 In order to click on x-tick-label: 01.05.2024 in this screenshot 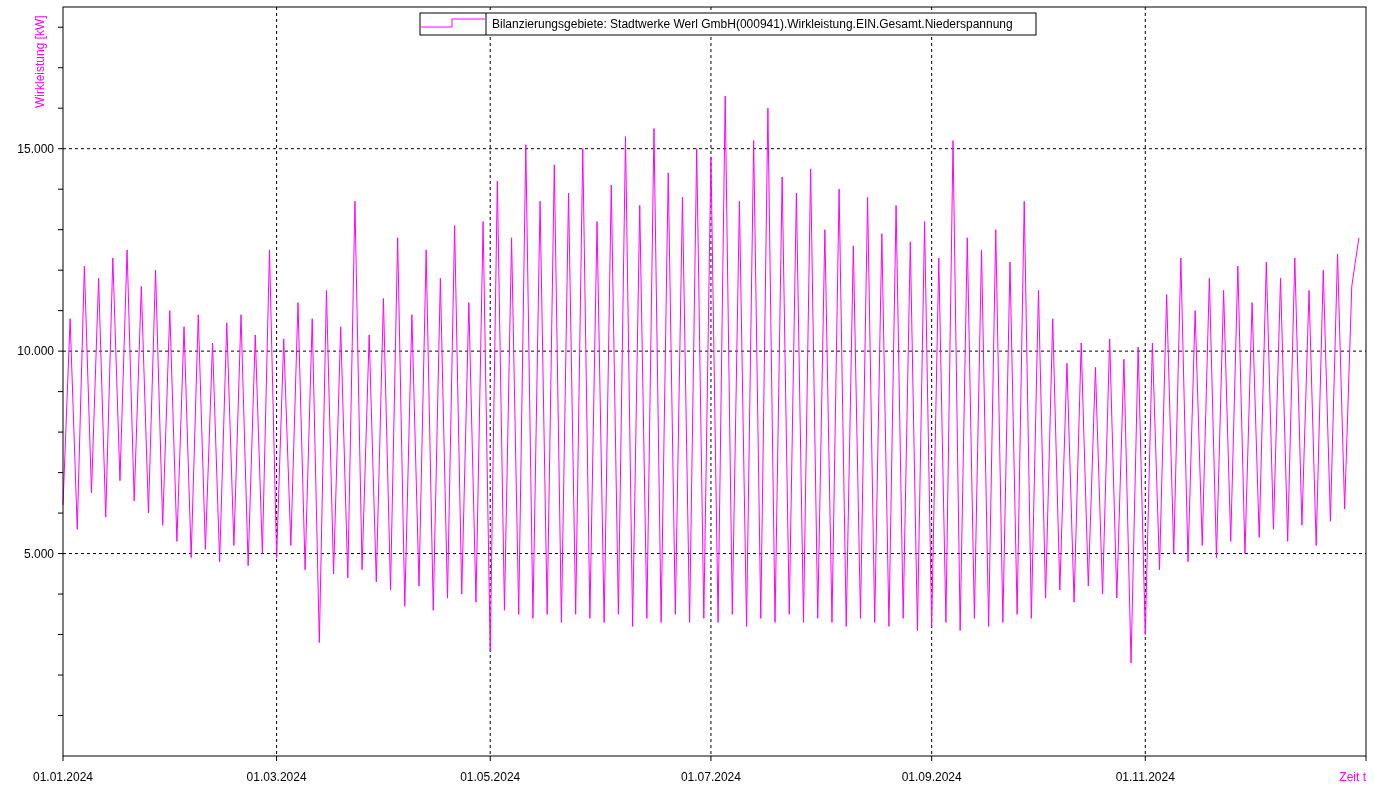, I will do `click(490, 777)`.